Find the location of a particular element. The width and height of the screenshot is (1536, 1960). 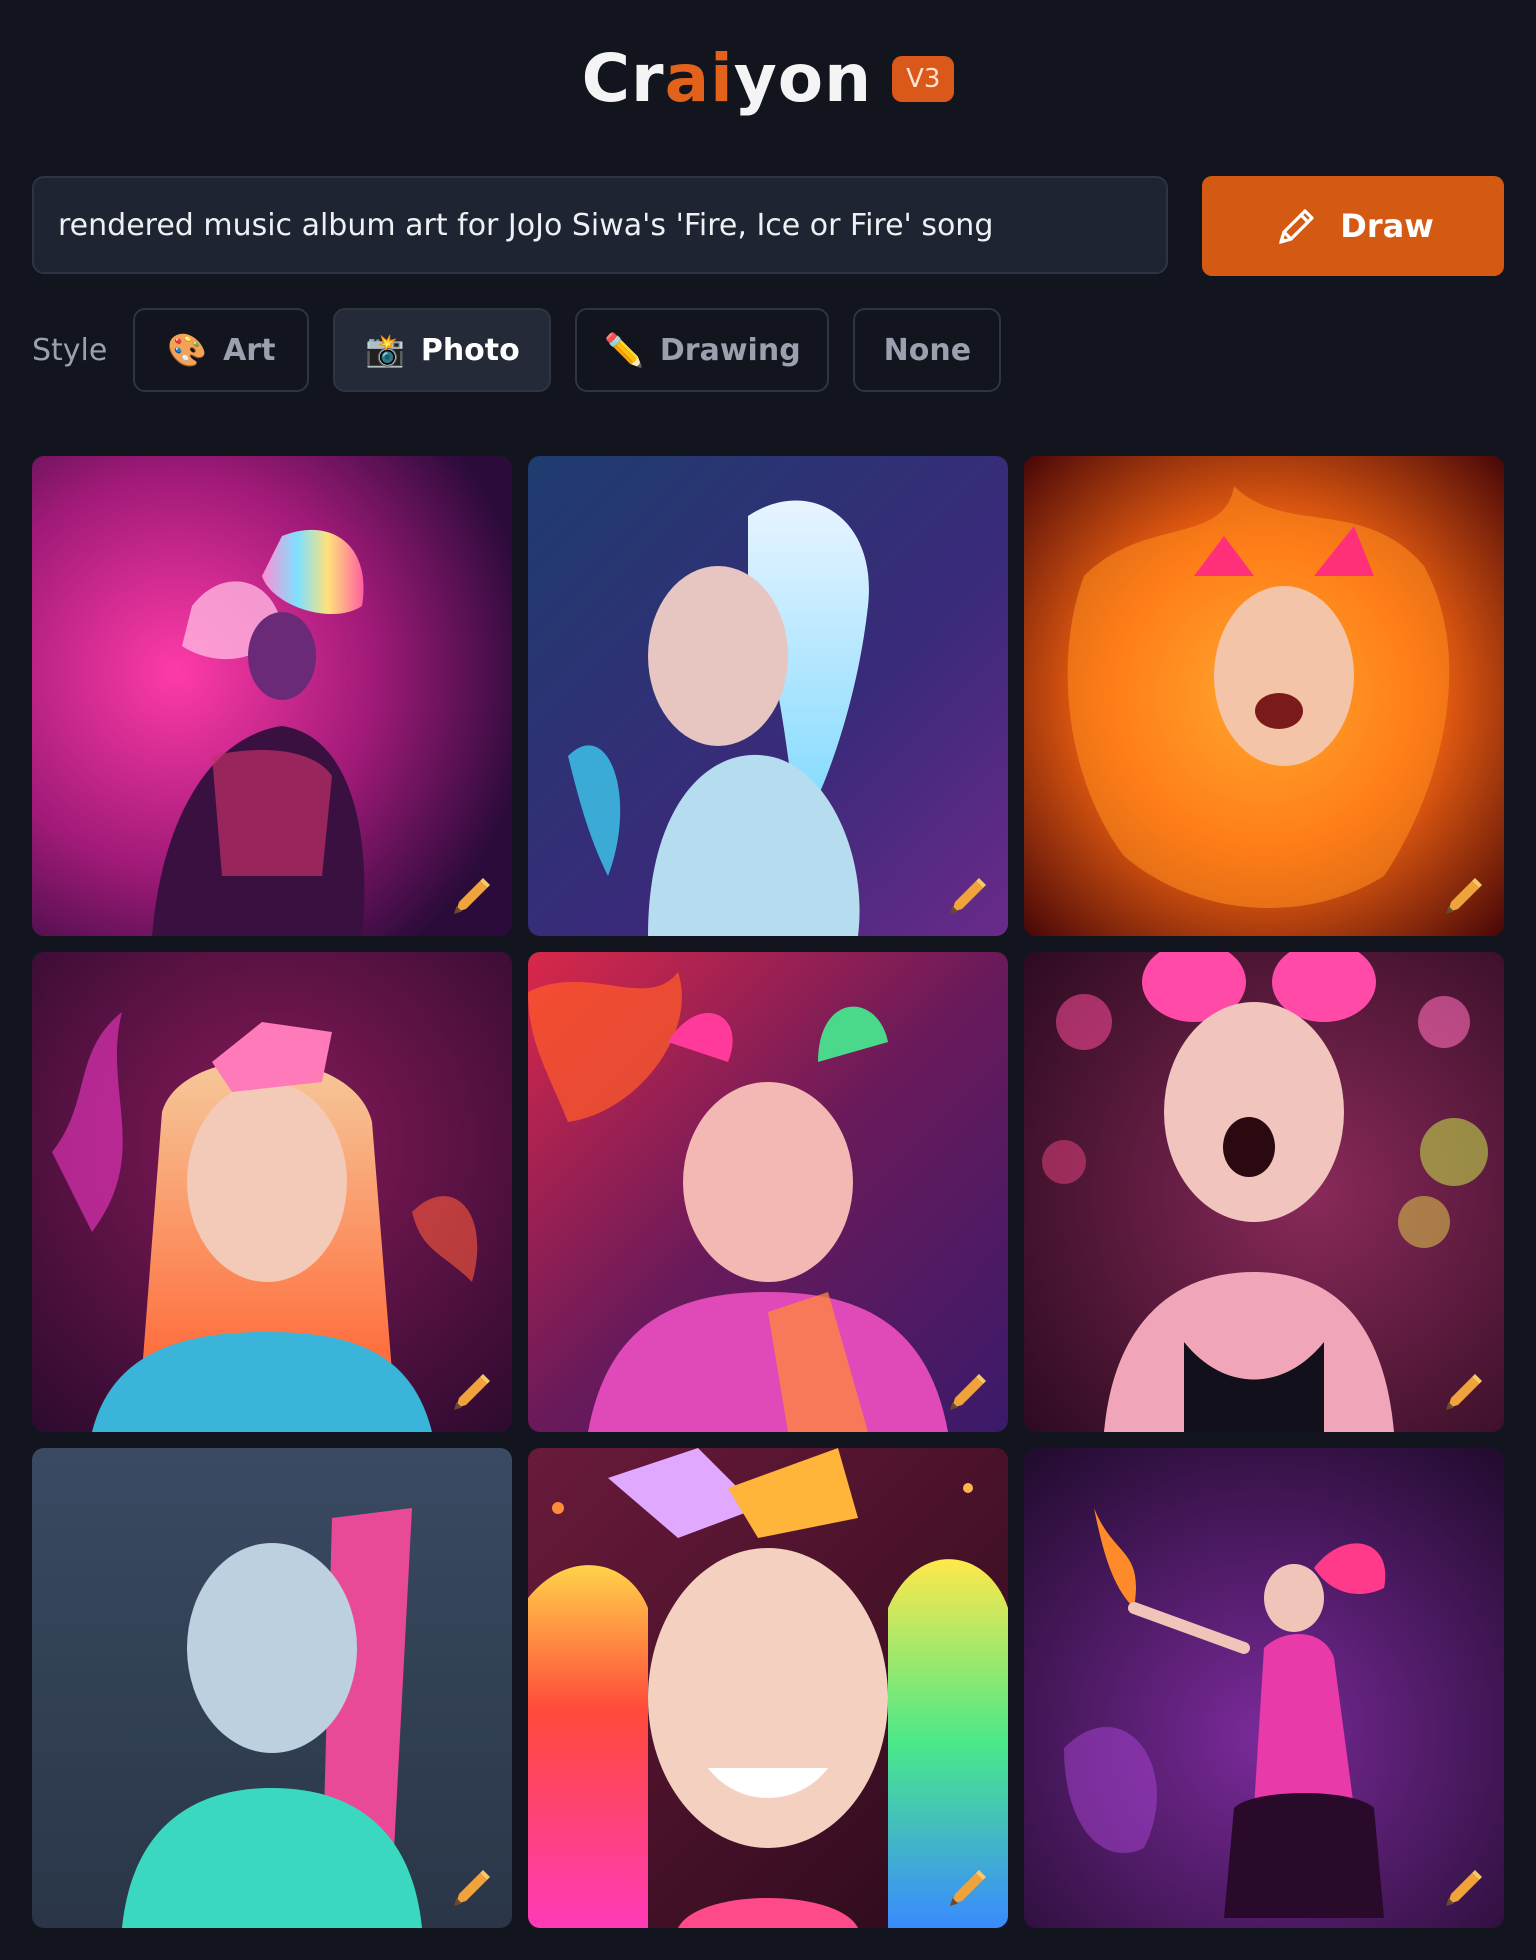

style-option-label: None is located at coordinates (927, 350).